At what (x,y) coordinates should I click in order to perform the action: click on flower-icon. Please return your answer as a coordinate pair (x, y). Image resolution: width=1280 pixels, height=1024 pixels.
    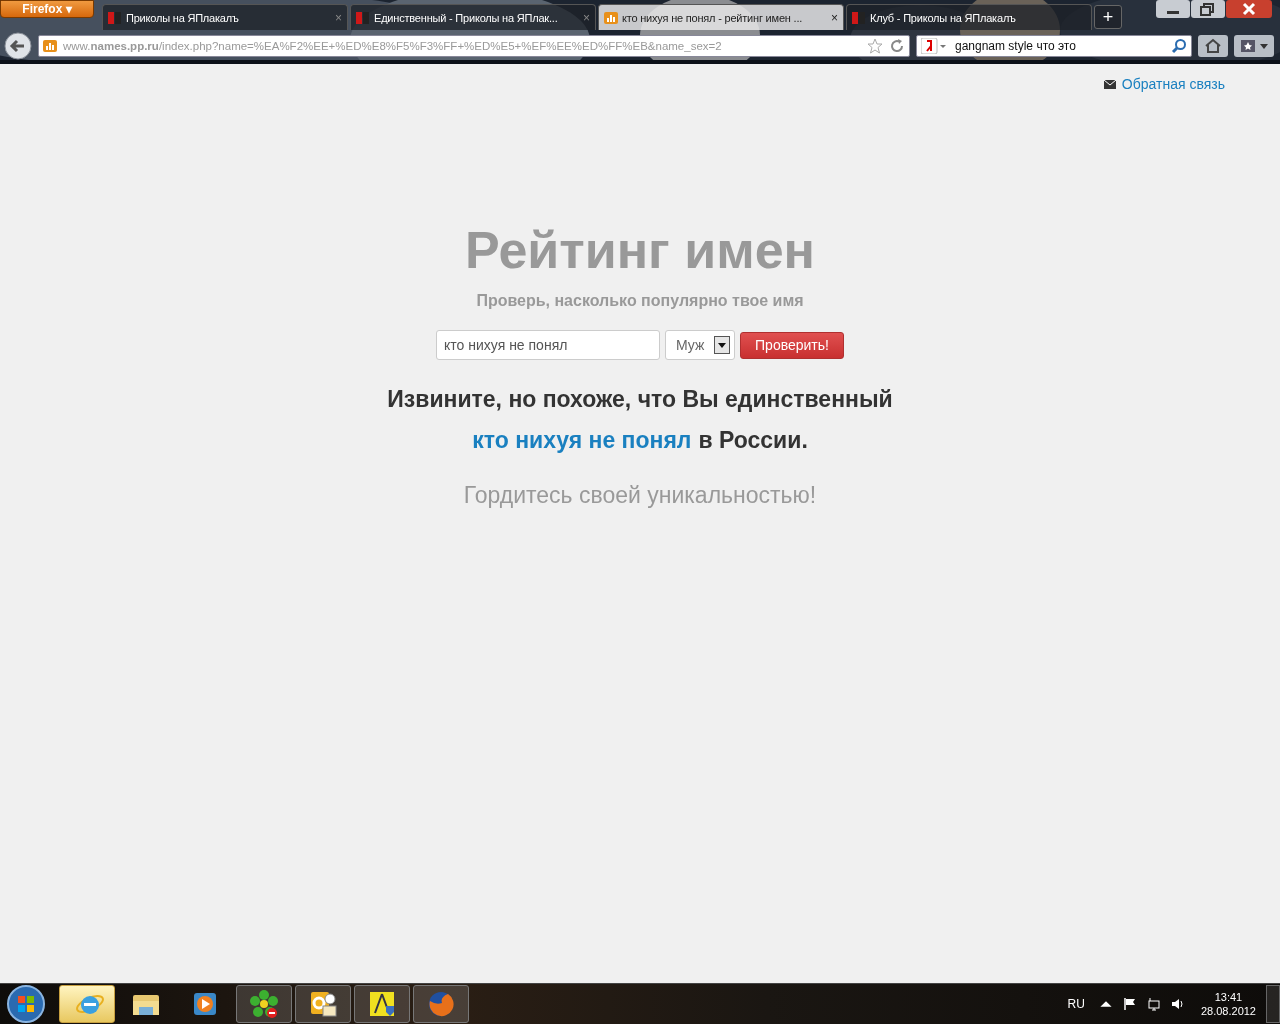
    Looking at the image, I should click on (264, 1004).